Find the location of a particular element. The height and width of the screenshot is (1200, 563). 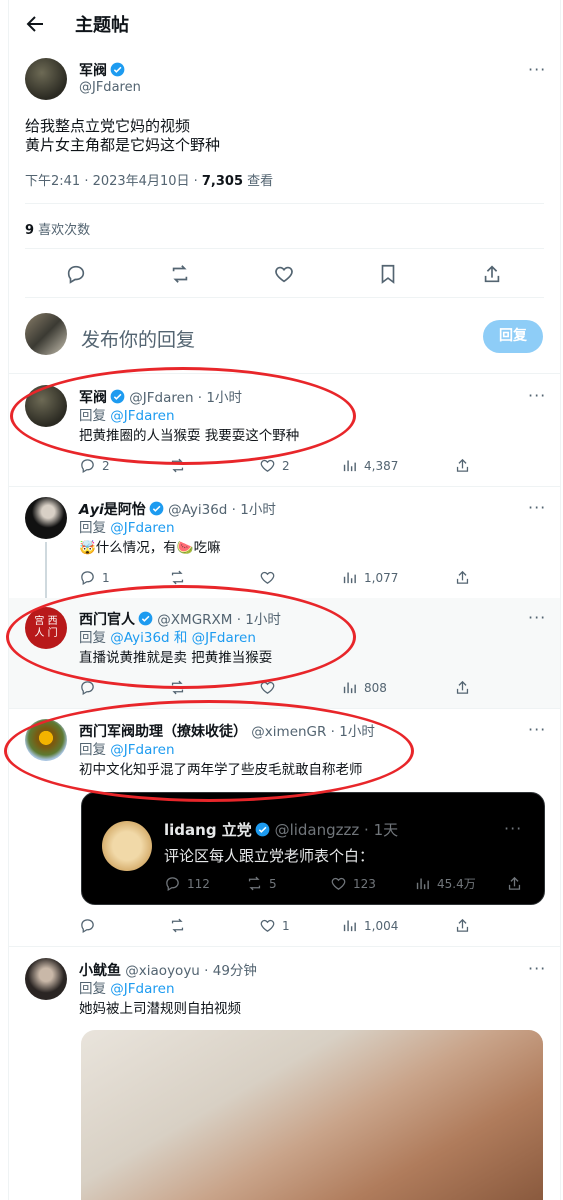

replying-to: 回复 @JFdaren is located at coordinates (127, 416).